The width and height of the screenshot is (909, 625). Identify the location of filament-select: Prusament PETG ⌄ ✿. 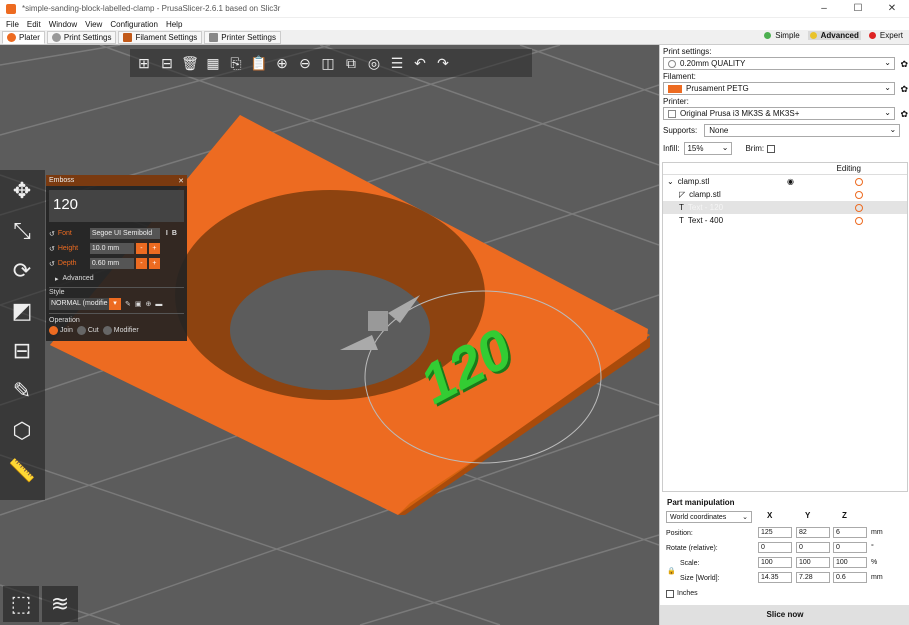
(785, 88).